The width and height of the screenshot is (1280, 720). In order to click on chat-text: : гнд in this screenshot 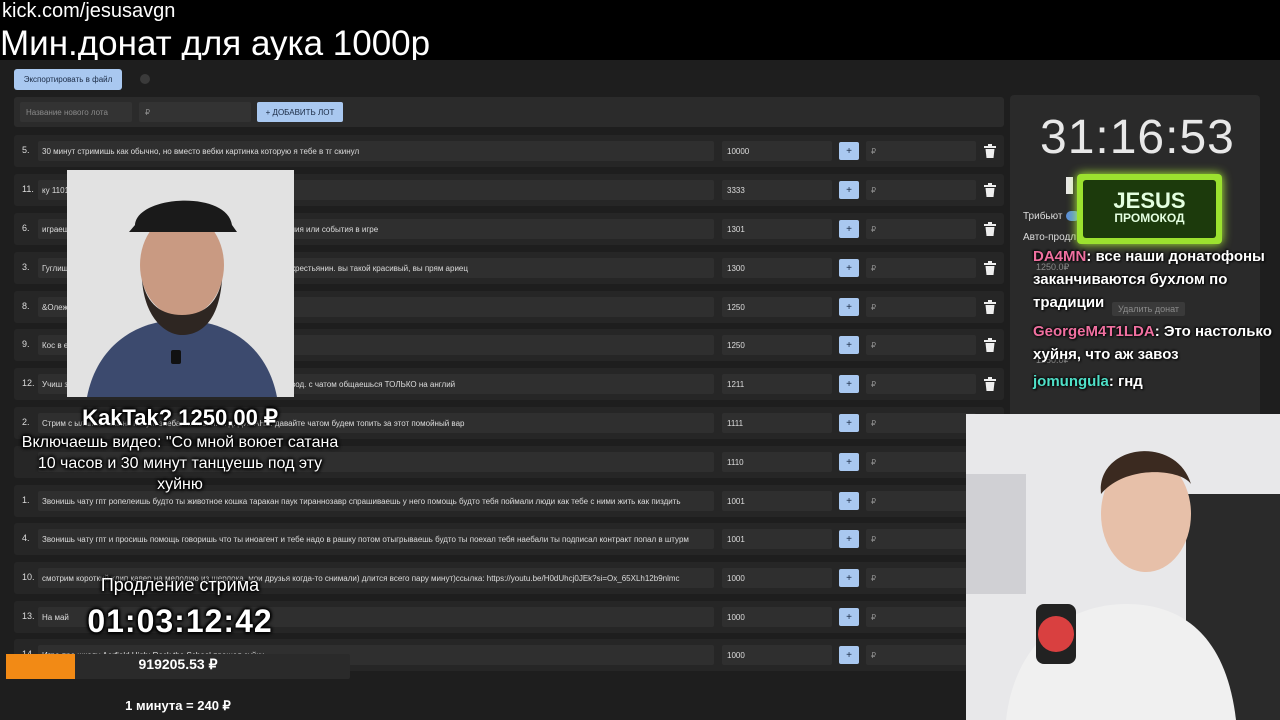, I will do `click(1125, 381)`.